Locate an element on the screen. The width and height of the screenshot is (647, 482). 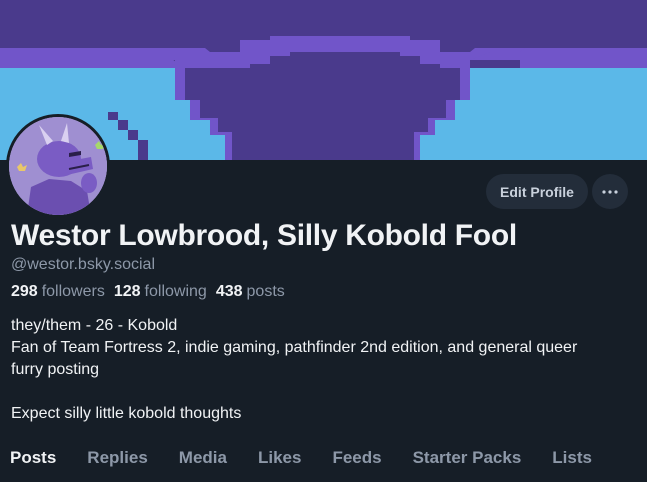
tab-posts: Posts is located at coordinates (33, 465).